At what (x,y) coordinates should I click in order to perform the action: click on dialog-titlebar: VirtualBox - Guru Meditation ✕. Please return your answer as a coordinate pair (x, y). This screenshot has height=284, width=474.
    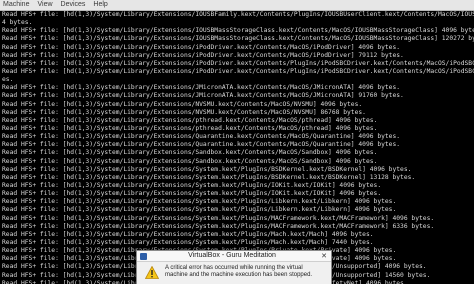
    Looking at the image, I should click on (234, 256).